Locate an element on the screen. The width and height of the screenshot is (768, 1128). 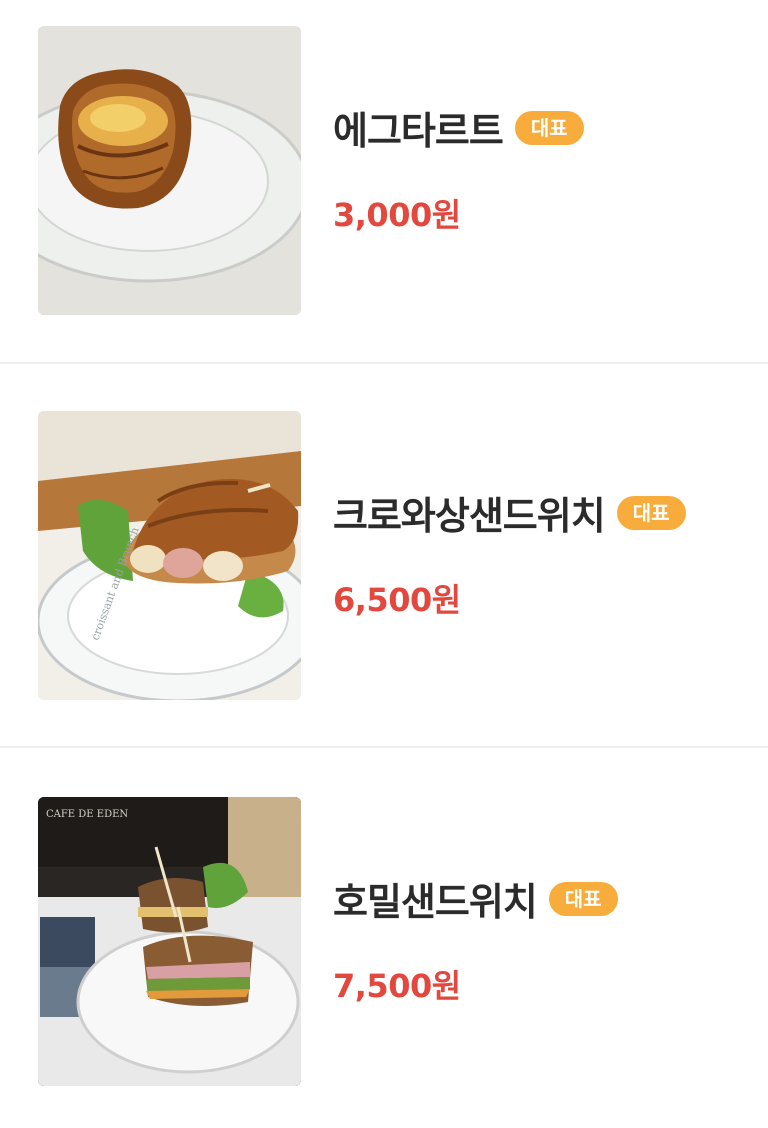
croissant-sandwich-photo: croissant and Brunch is located at coordinates (169, 555).